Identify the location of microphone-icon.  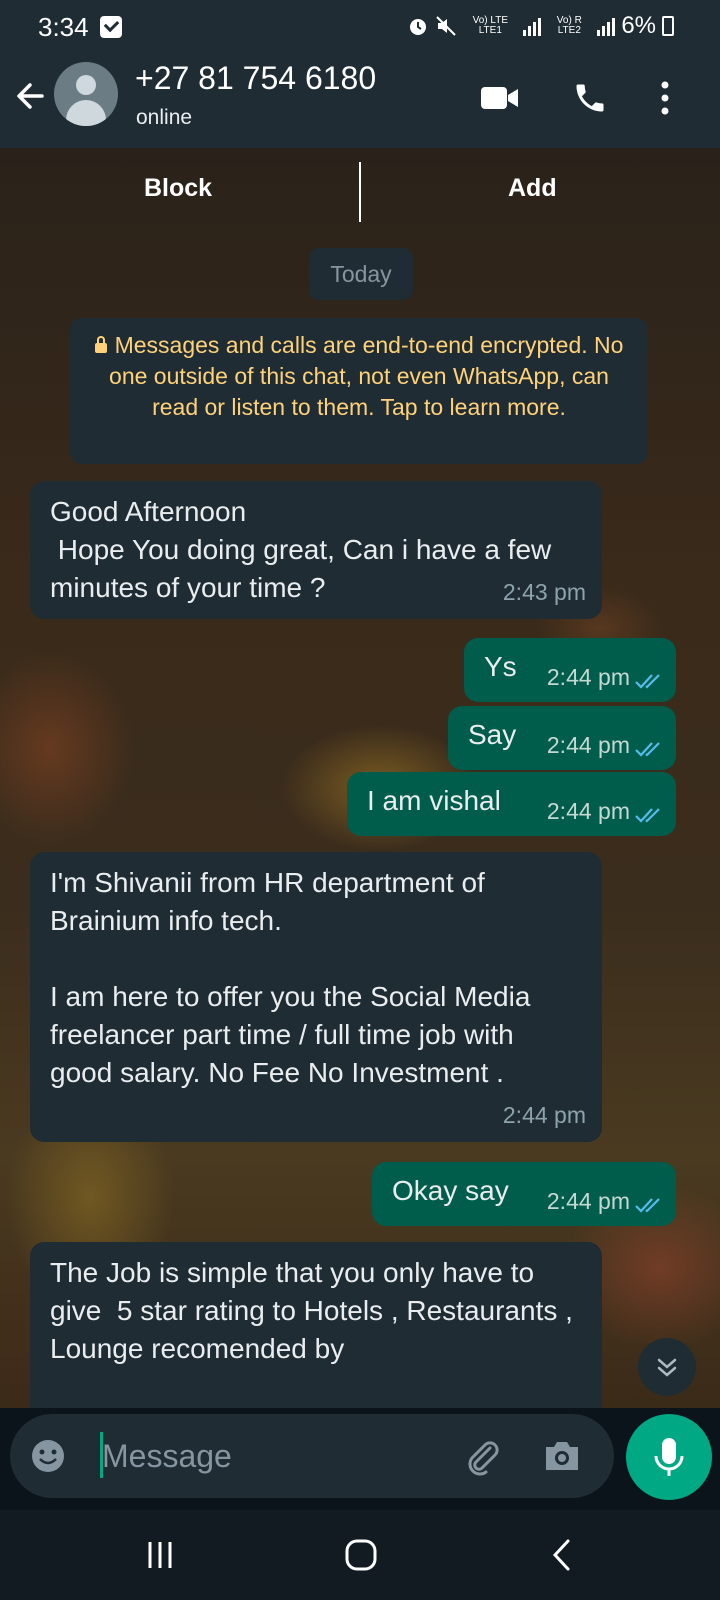
(669, 1457).